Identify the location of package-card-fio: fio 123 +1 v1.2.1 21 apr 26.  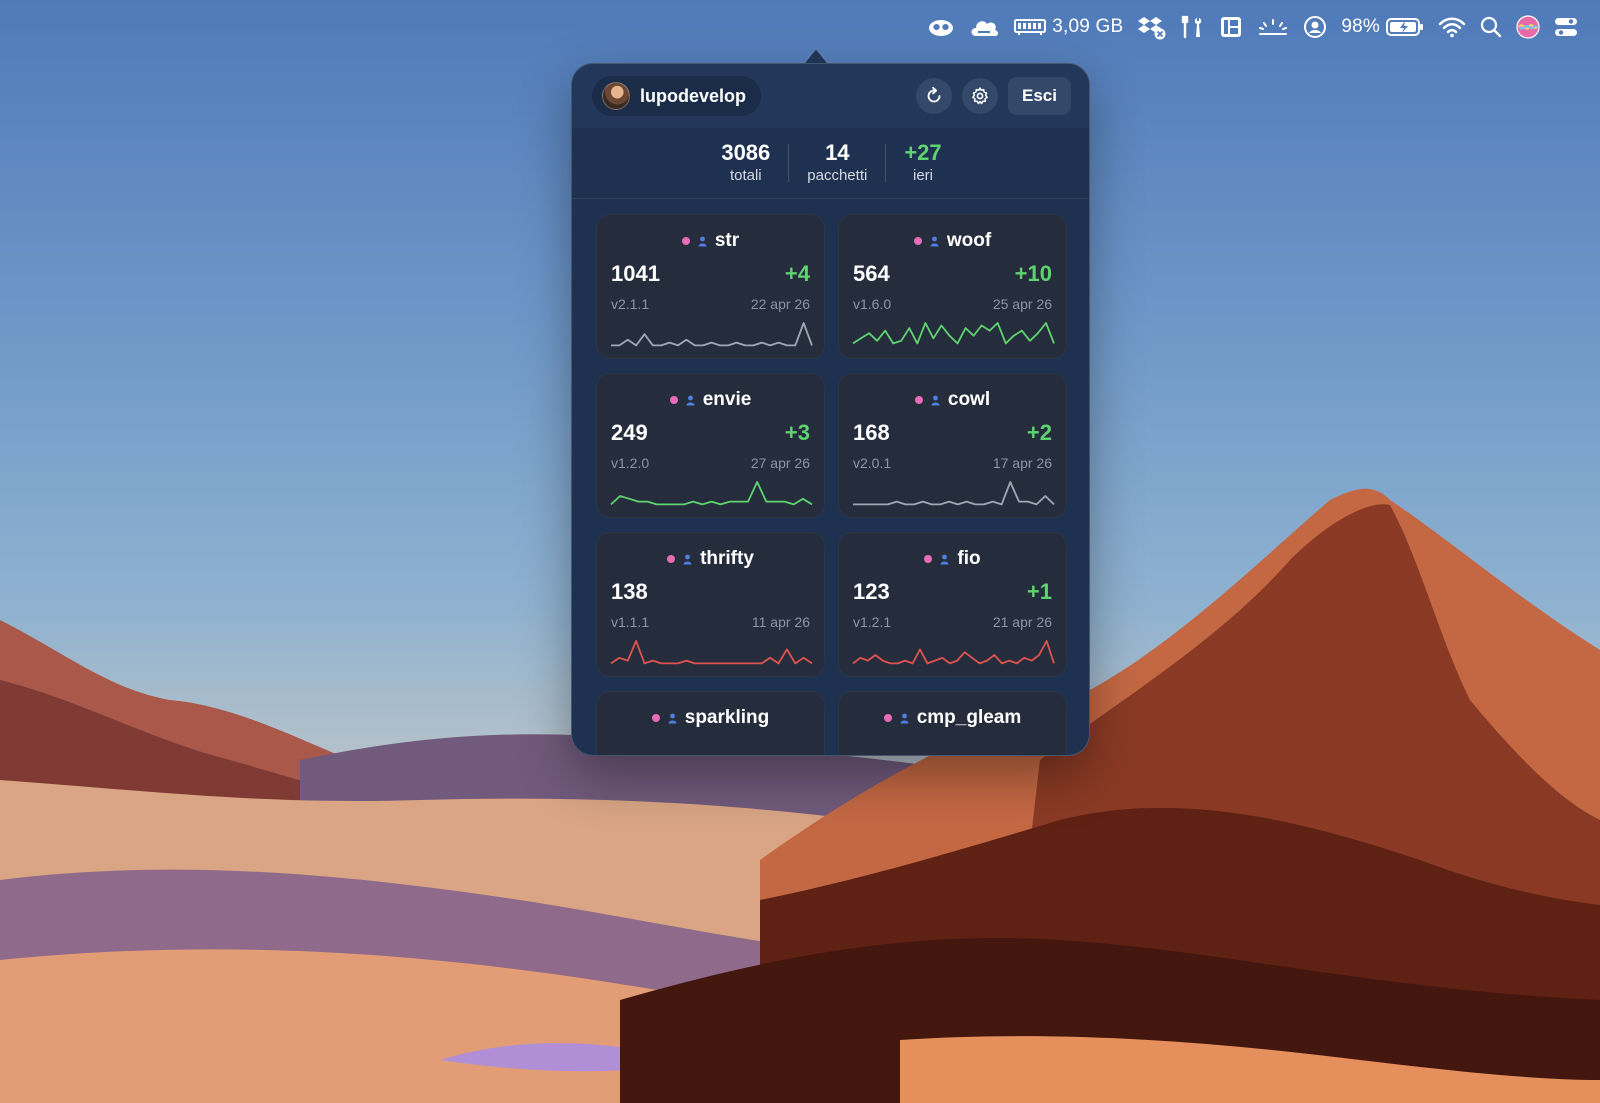
(952, 604).